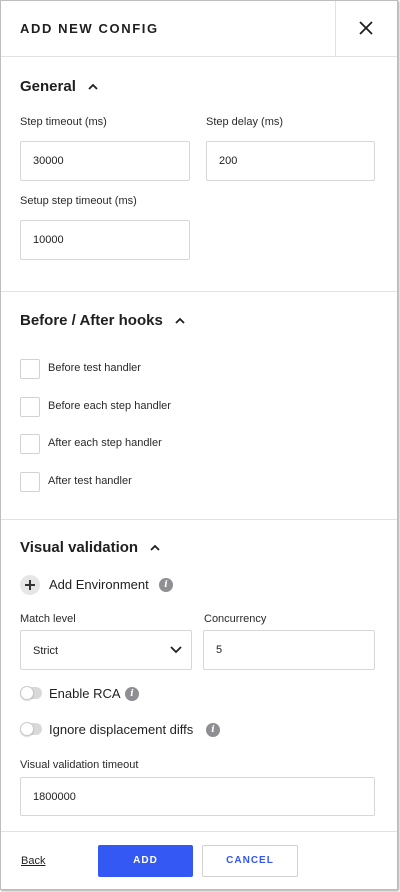 The image size is (400, 892). Describe the element at coordinates (199, 860) in the screenshot. I see `panel-footer: Back ADD CANCEL` at that location.